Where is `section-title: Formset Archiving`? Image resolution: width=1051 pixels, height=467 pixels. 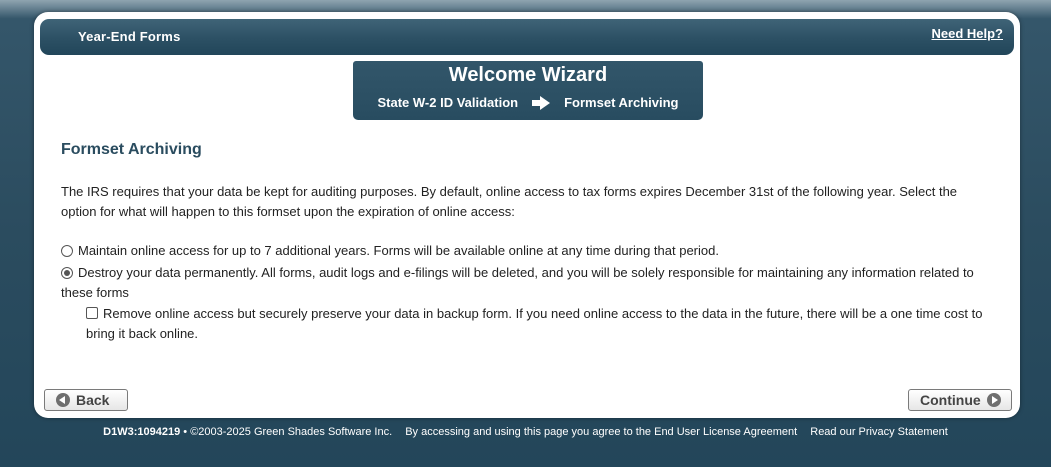 section-title: Formset Archiving is located at coordinates (131, 149).